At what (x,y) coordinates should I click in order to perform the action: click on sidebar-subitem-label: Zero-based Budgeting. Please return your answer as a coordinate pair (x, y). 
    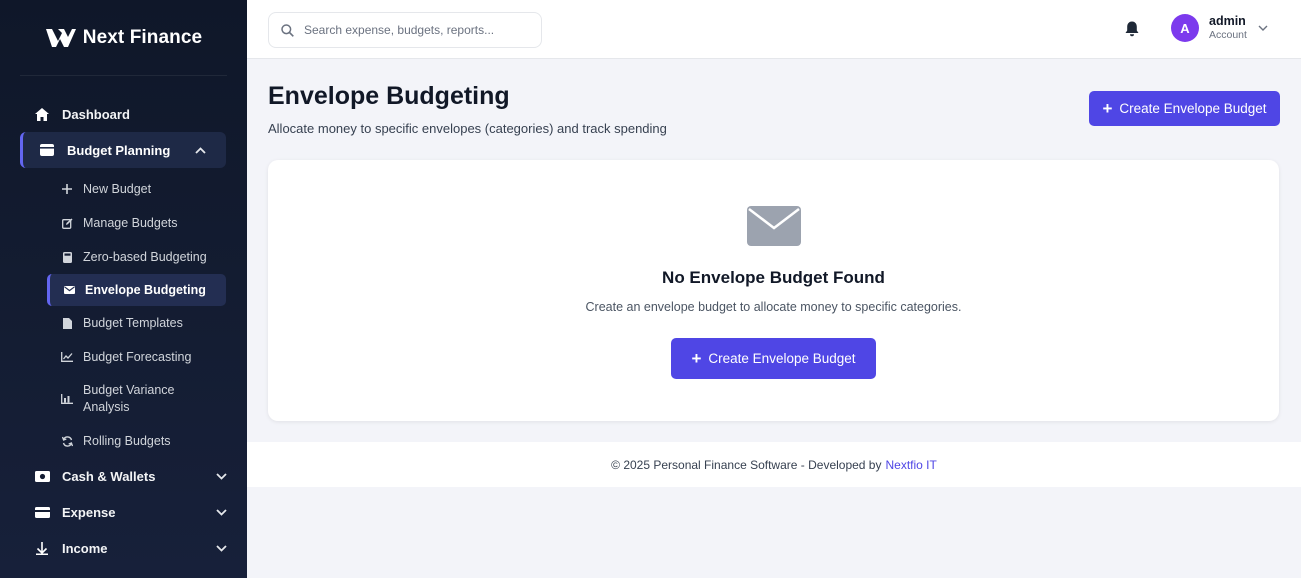
    Looking at the image, I should click on (145, 257).